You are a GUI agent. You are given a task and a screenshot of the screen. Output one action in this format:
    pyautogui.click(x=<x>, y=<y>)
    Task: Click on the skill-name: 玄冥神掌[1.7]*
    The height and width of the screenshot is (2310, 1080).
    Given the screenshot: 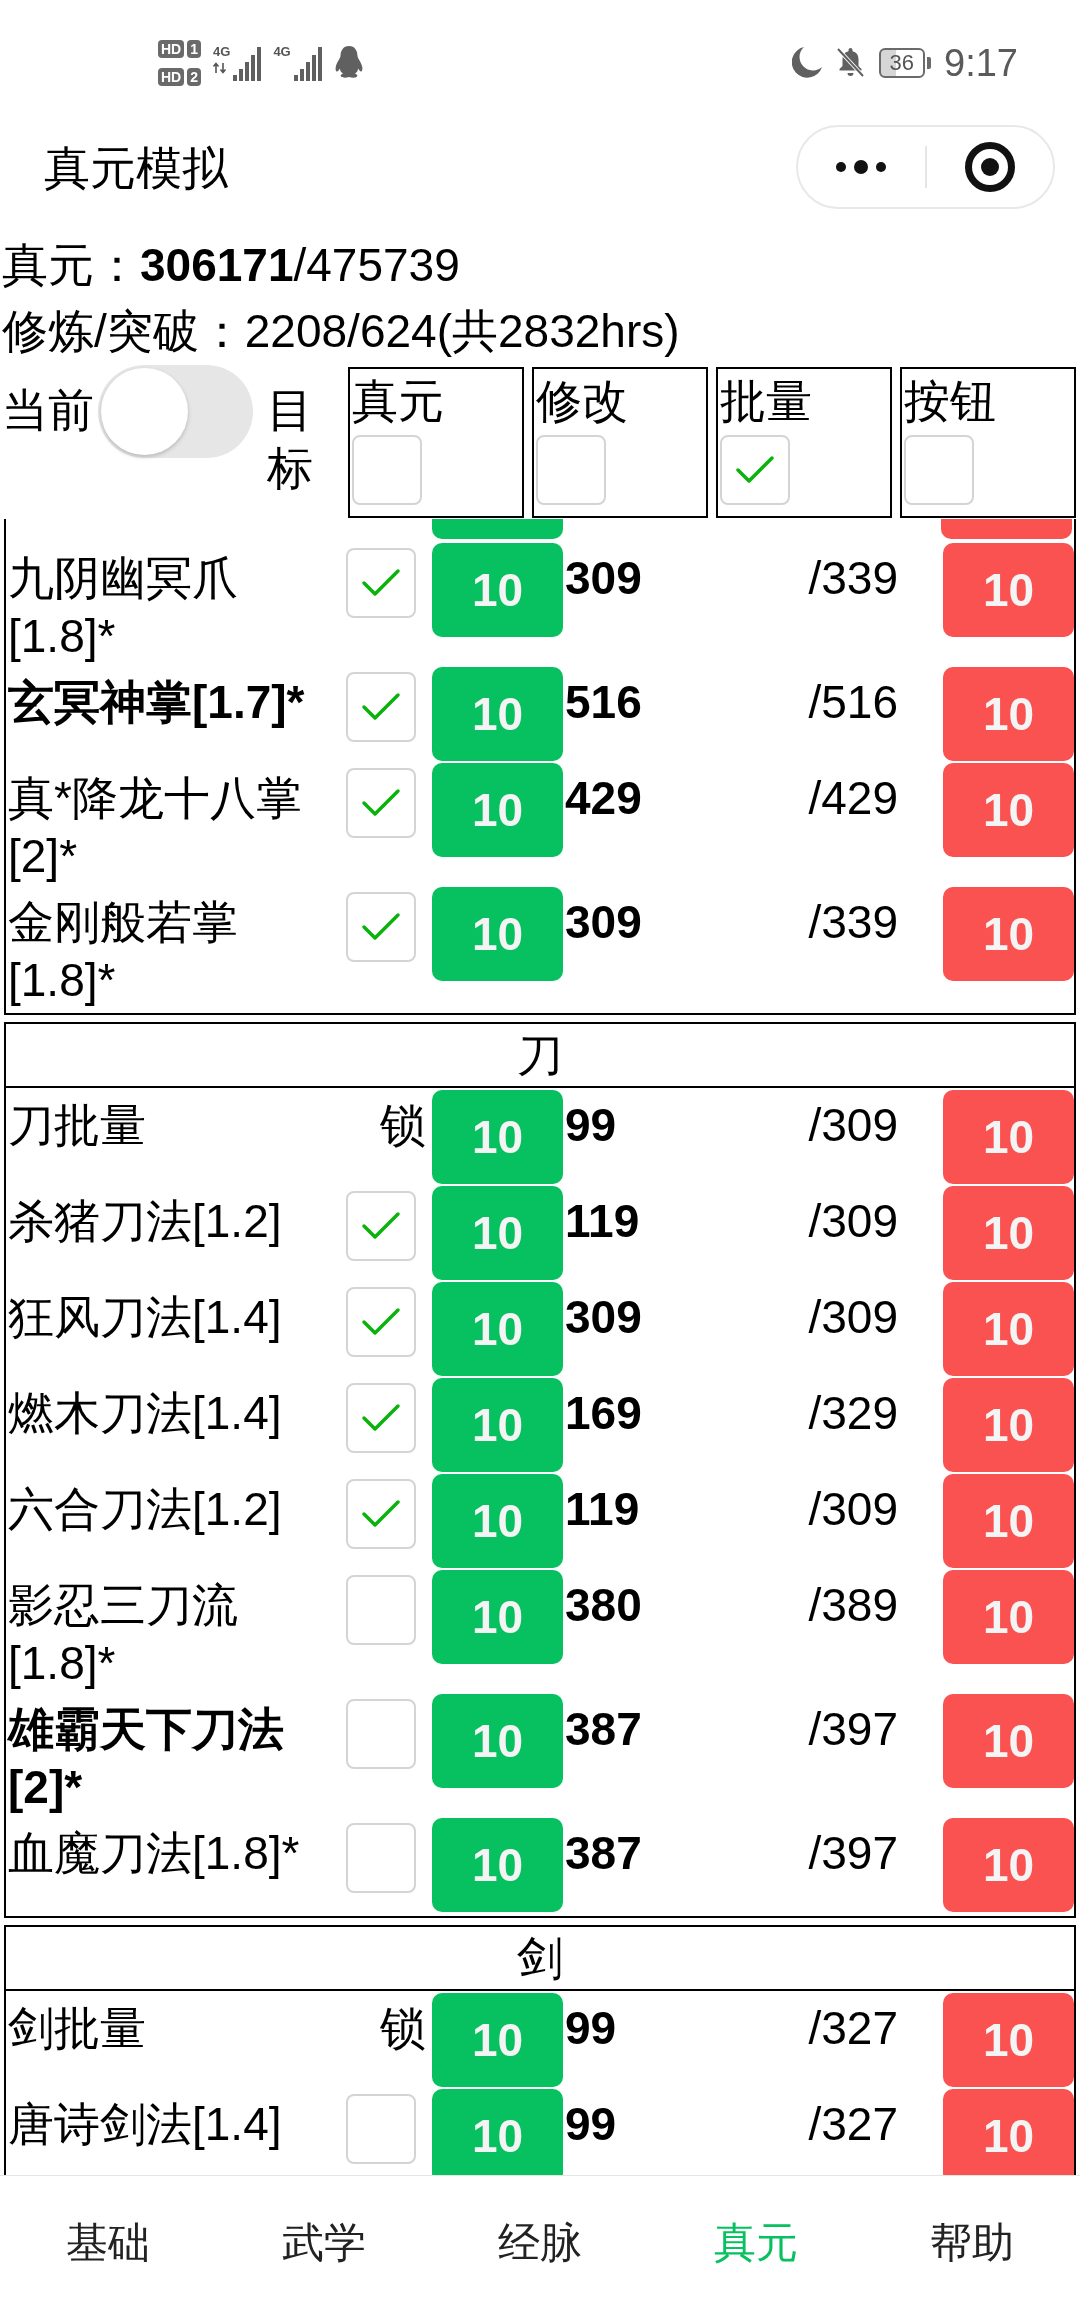 What is the action you would take?
    pyautogui.click(x=156, y=702)
    